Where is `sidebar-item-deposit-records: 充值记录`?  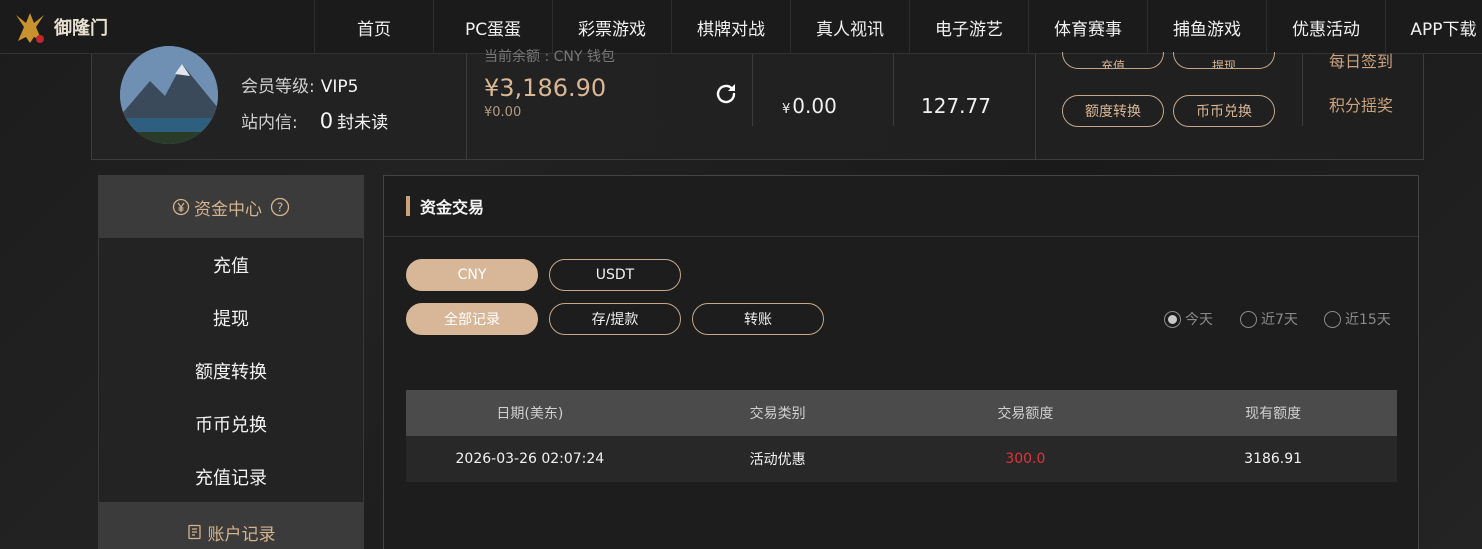
sidebar-item-deposit-records: 充值记录 is located at coordinates (231, 476).